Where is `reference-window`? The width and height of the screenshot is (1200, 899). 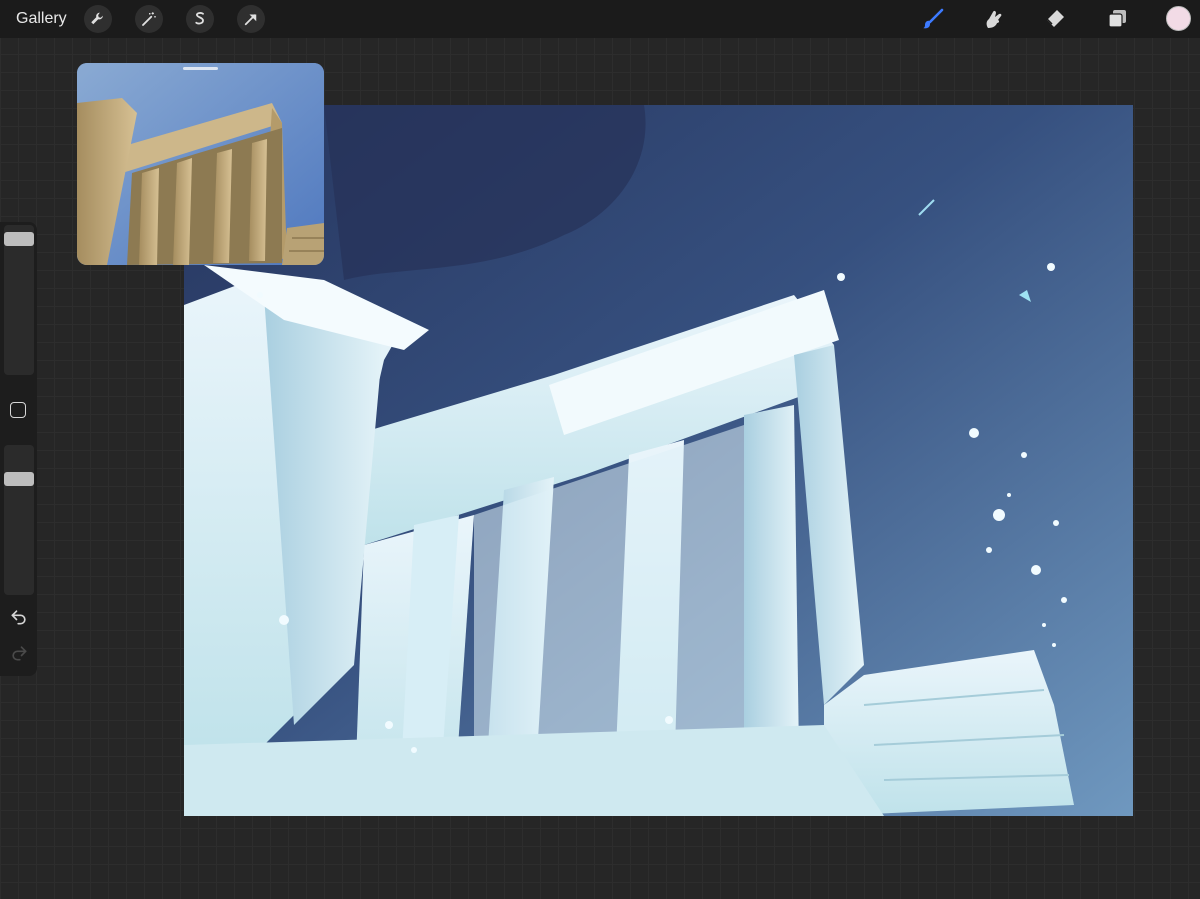 reference-window is located at coordinates (200, 164).